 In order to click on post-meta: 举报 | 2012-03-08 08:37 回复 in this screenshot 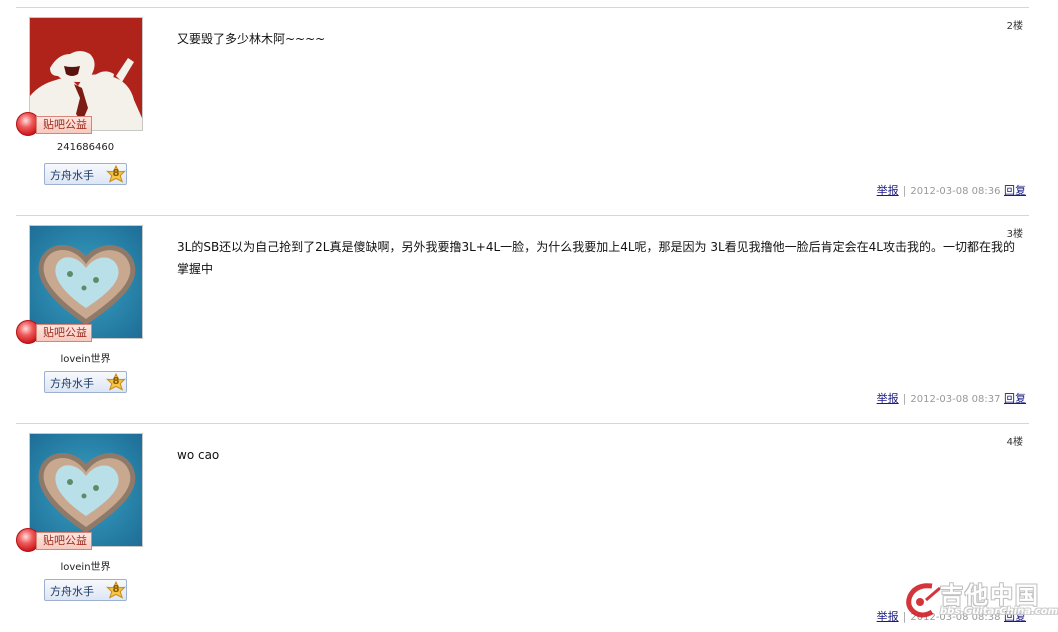, I will do `click(951, 398)`.